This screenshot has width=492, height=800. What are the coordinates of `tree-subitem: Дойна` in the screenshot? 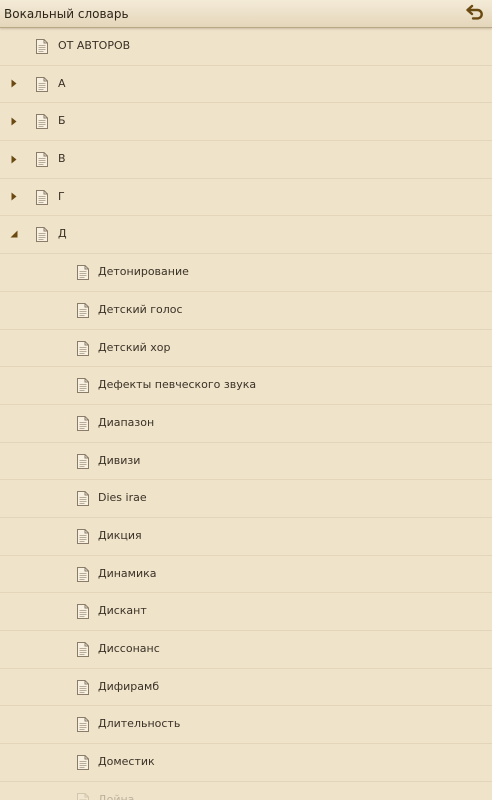 It's located at (246, 791).